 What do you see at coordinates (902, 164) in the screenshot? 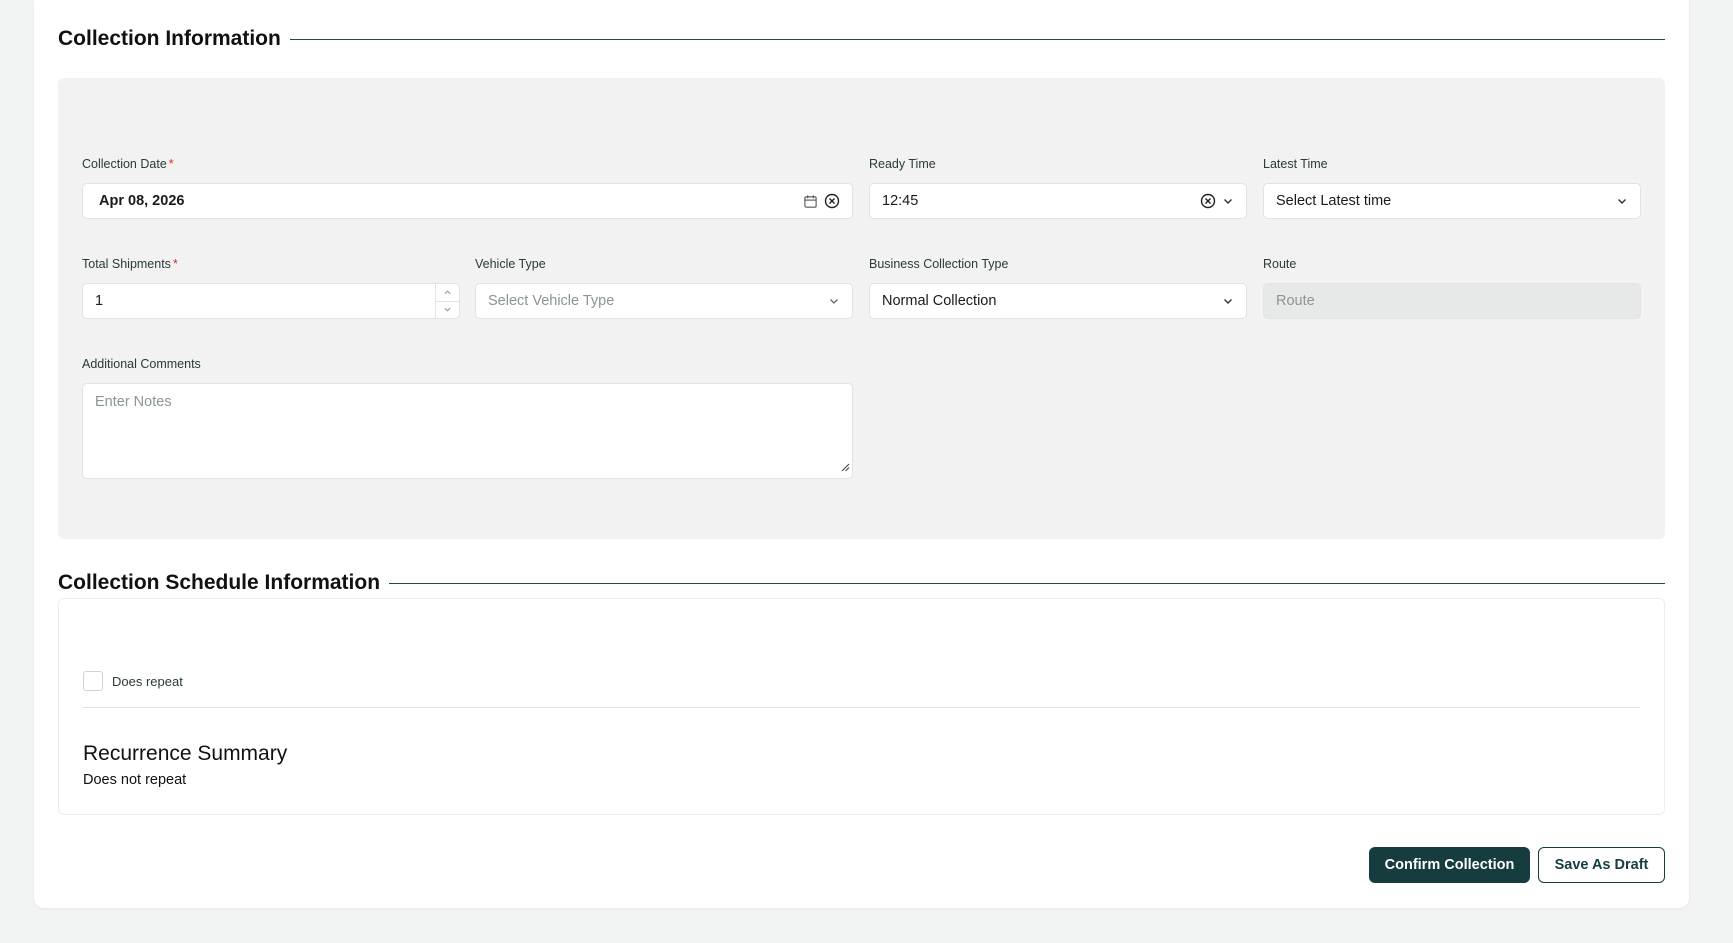
I see `ready-time-label: Ready Time` at bounding box center [902, 164].